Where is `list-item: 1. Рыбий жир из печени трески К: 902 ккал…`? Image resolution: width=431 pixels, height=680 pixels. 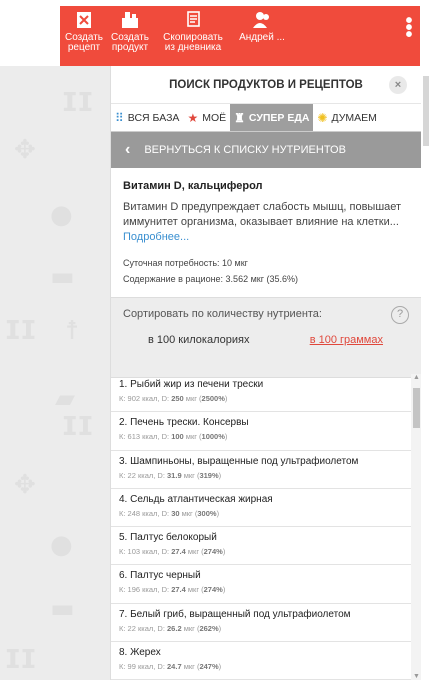
list-item: 1. Рыбий жир из печени трески К: 902 ккал… is located at coordinates (261, 393).